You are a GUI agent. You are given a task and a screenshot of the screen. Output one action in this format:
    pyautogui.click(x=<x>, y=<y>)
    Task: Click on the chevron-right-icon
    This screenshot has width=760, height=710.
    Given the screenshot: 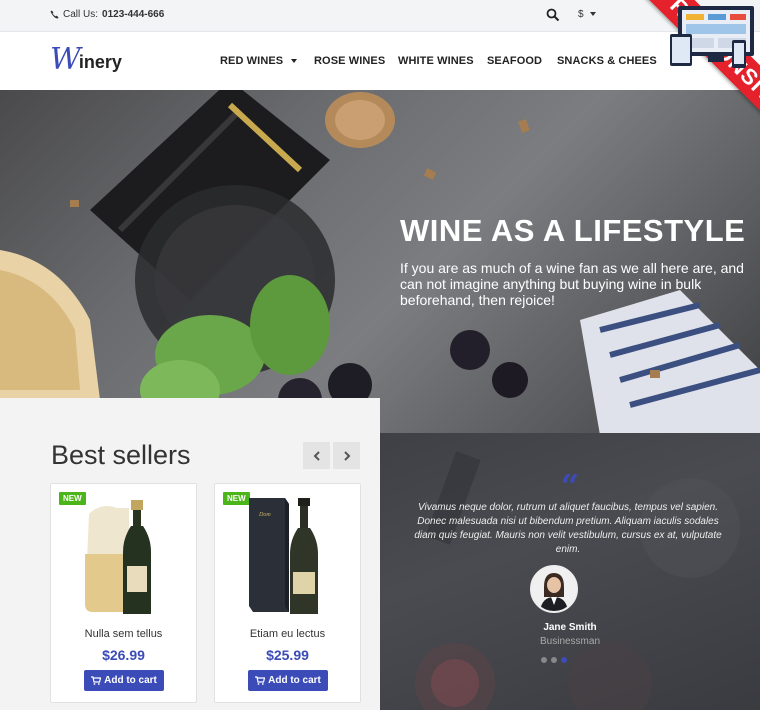 What is the action you would take?
    pyautogui.click(x=346, y=455)
    